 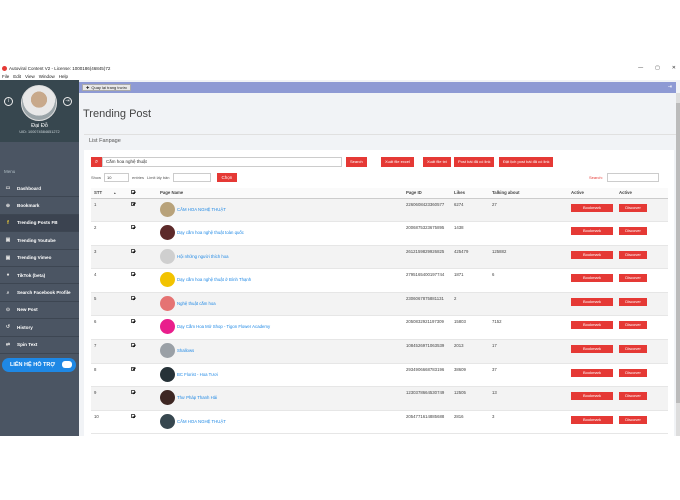 I want to click on close-button: ✕, so click(x=674, y=68).